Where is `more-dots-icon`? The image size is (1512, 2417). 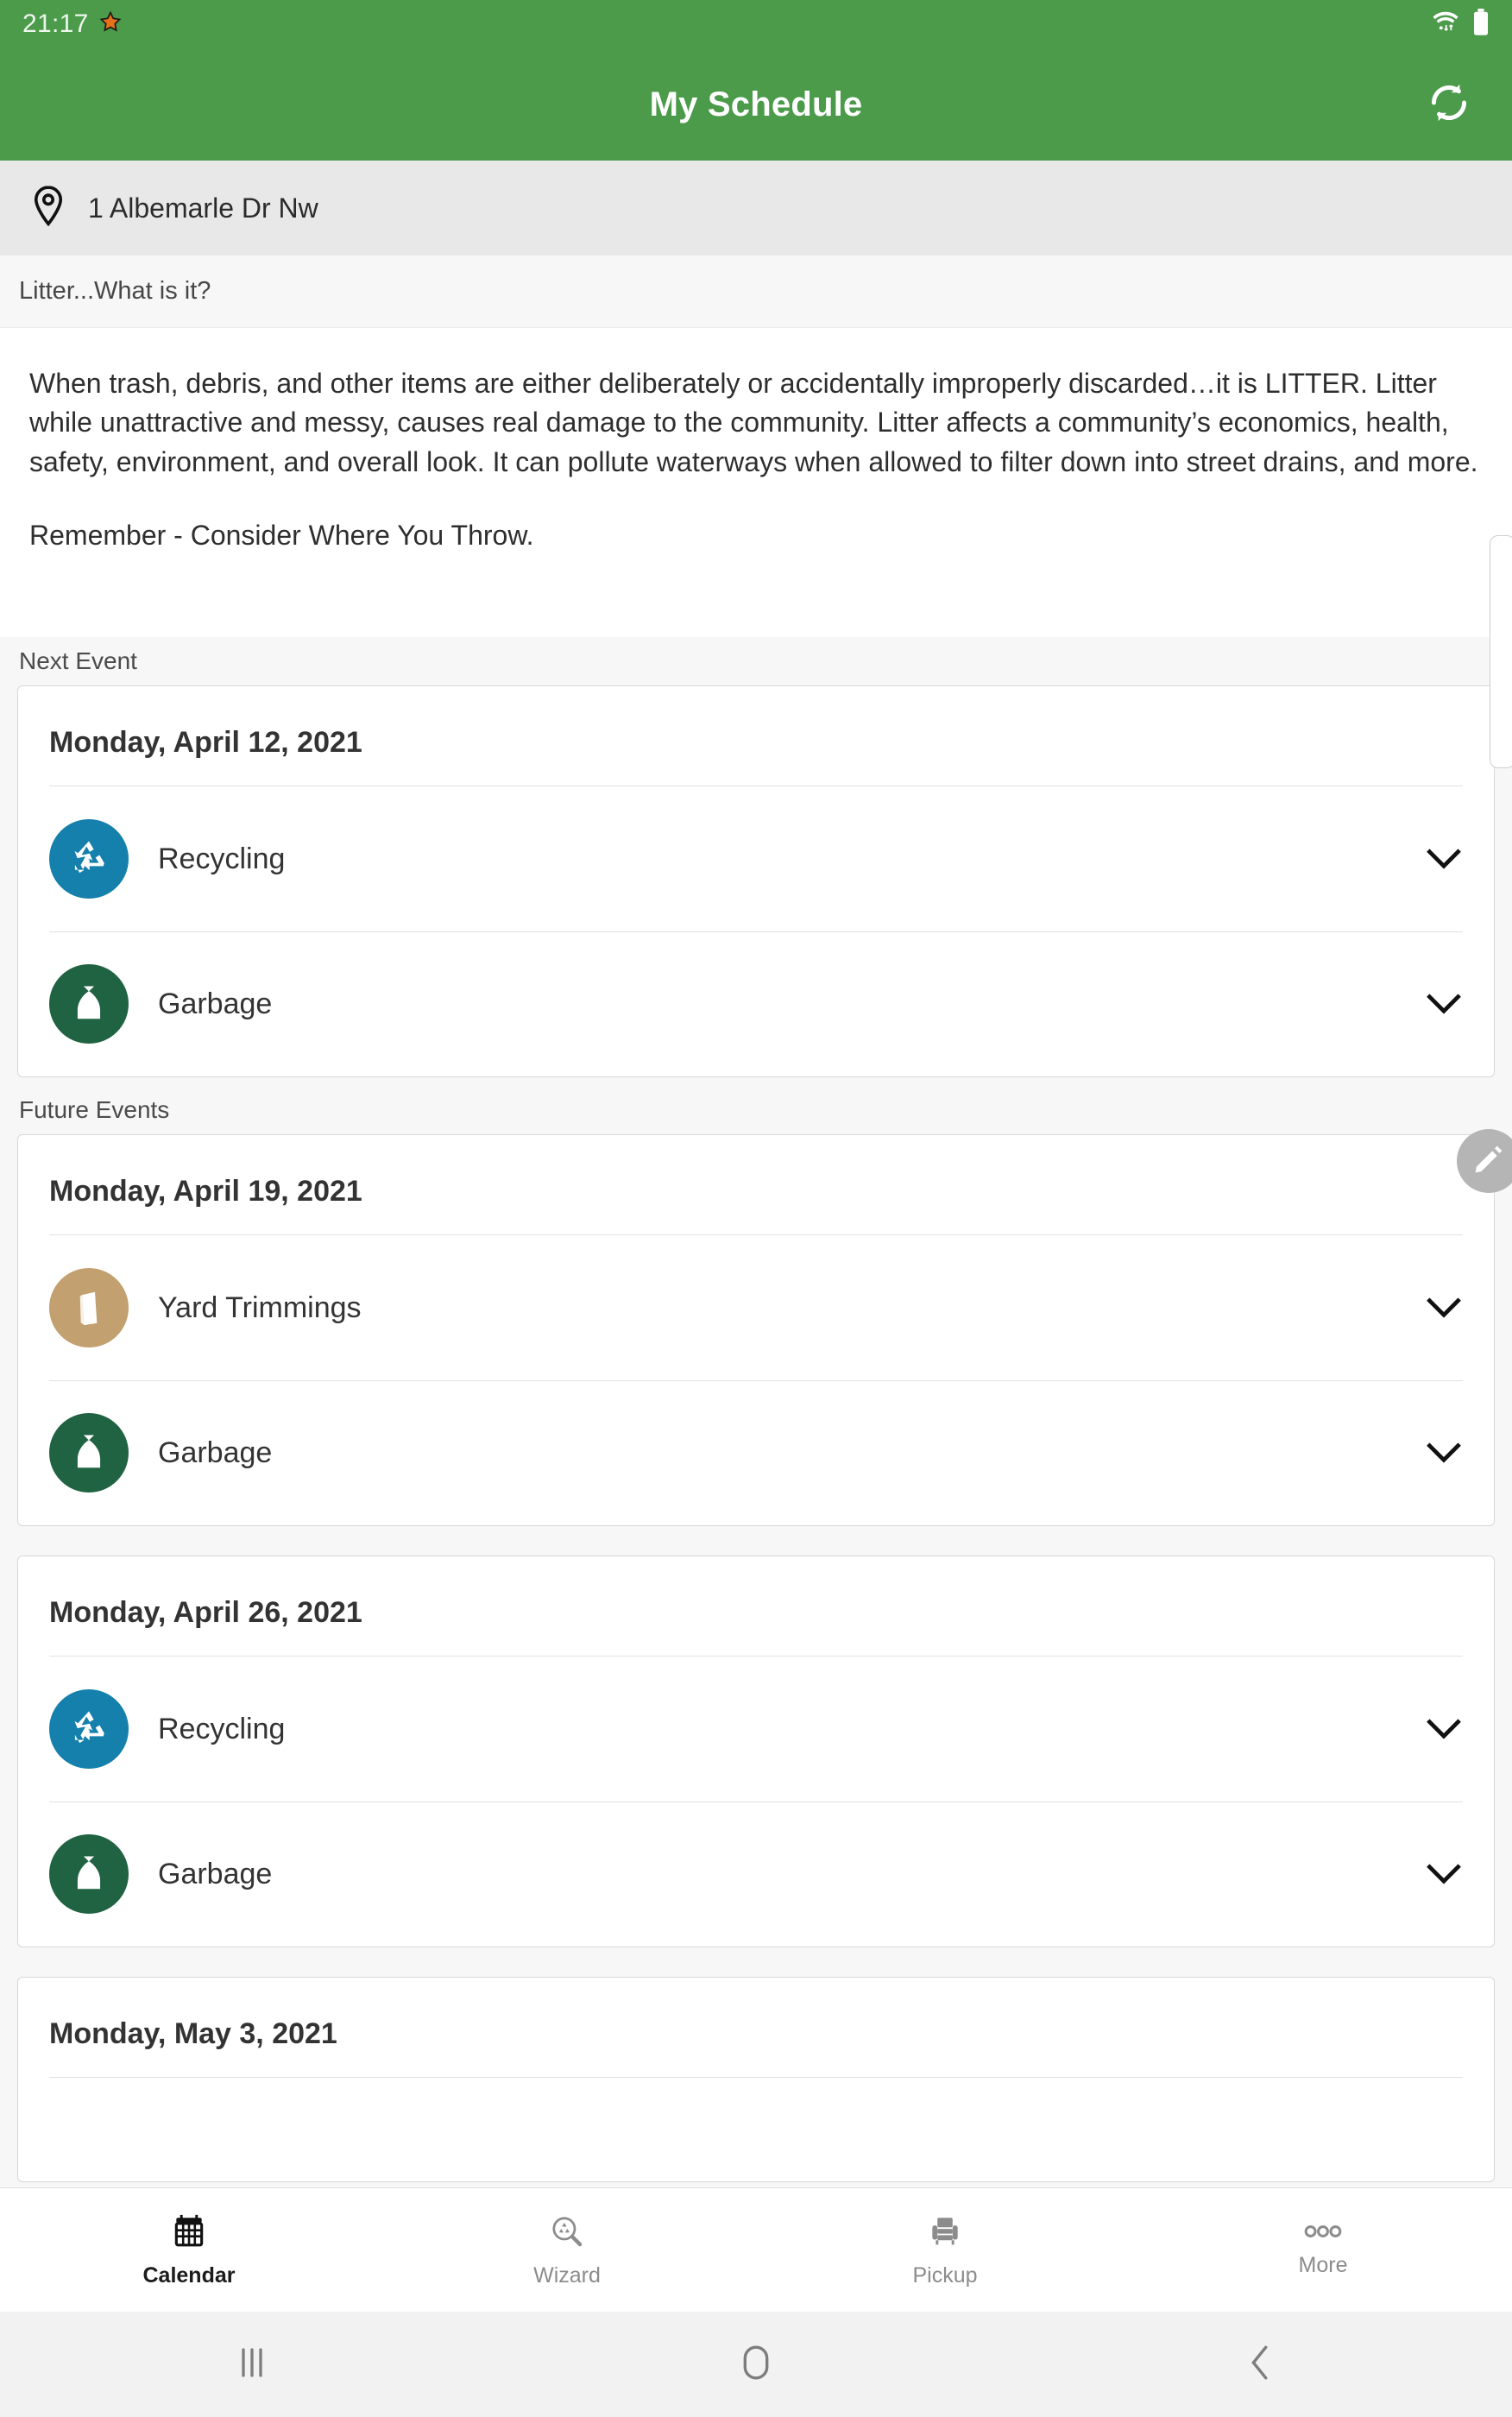 more-dots-icon is located at coordinates (1323, 2233).